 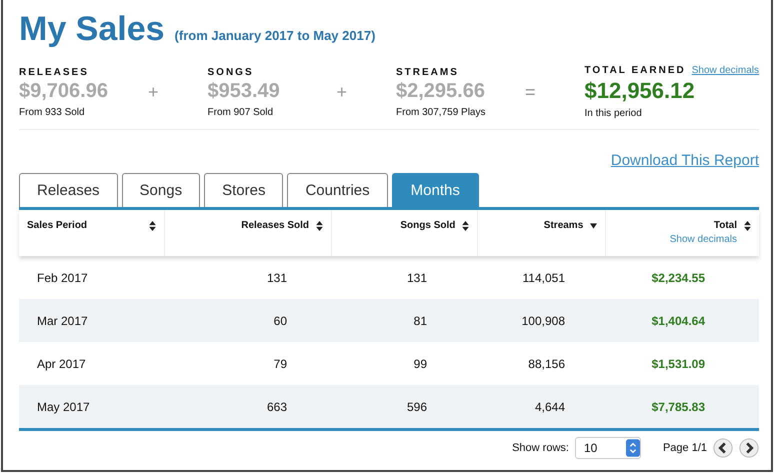 What do you see at coordinates (678, 277) in the screenshot?
I see `table-cell-text: $2,234.55` at bounding box center [678, 277].